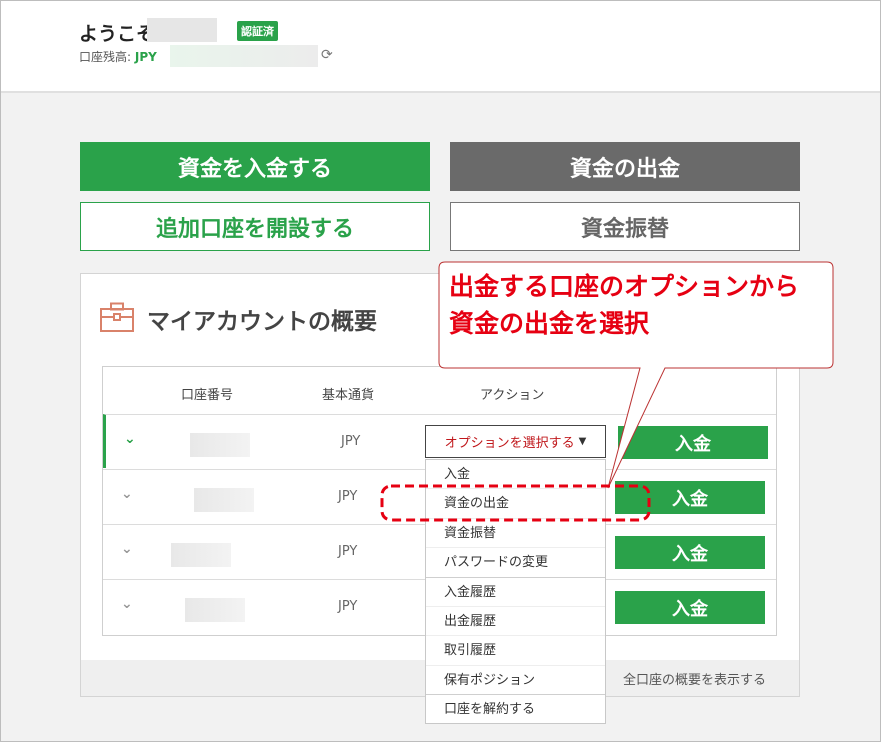 Image resolution: width=881 pixels, height=742 pixels. Describe the element at coordinates (624, 286) in the screenshot. I see `callout-line-1: 出金する口座のオプションから` at that location.